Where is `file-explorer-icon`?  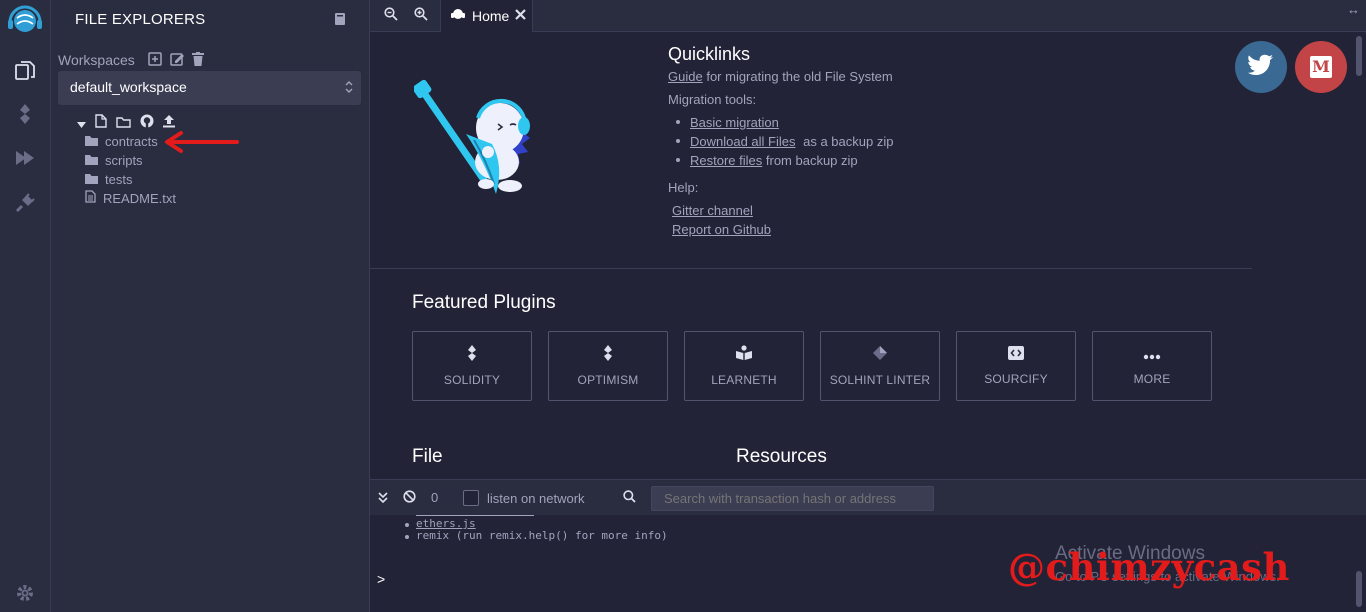 file-explorer-icon is located at coordinates (25, 71).